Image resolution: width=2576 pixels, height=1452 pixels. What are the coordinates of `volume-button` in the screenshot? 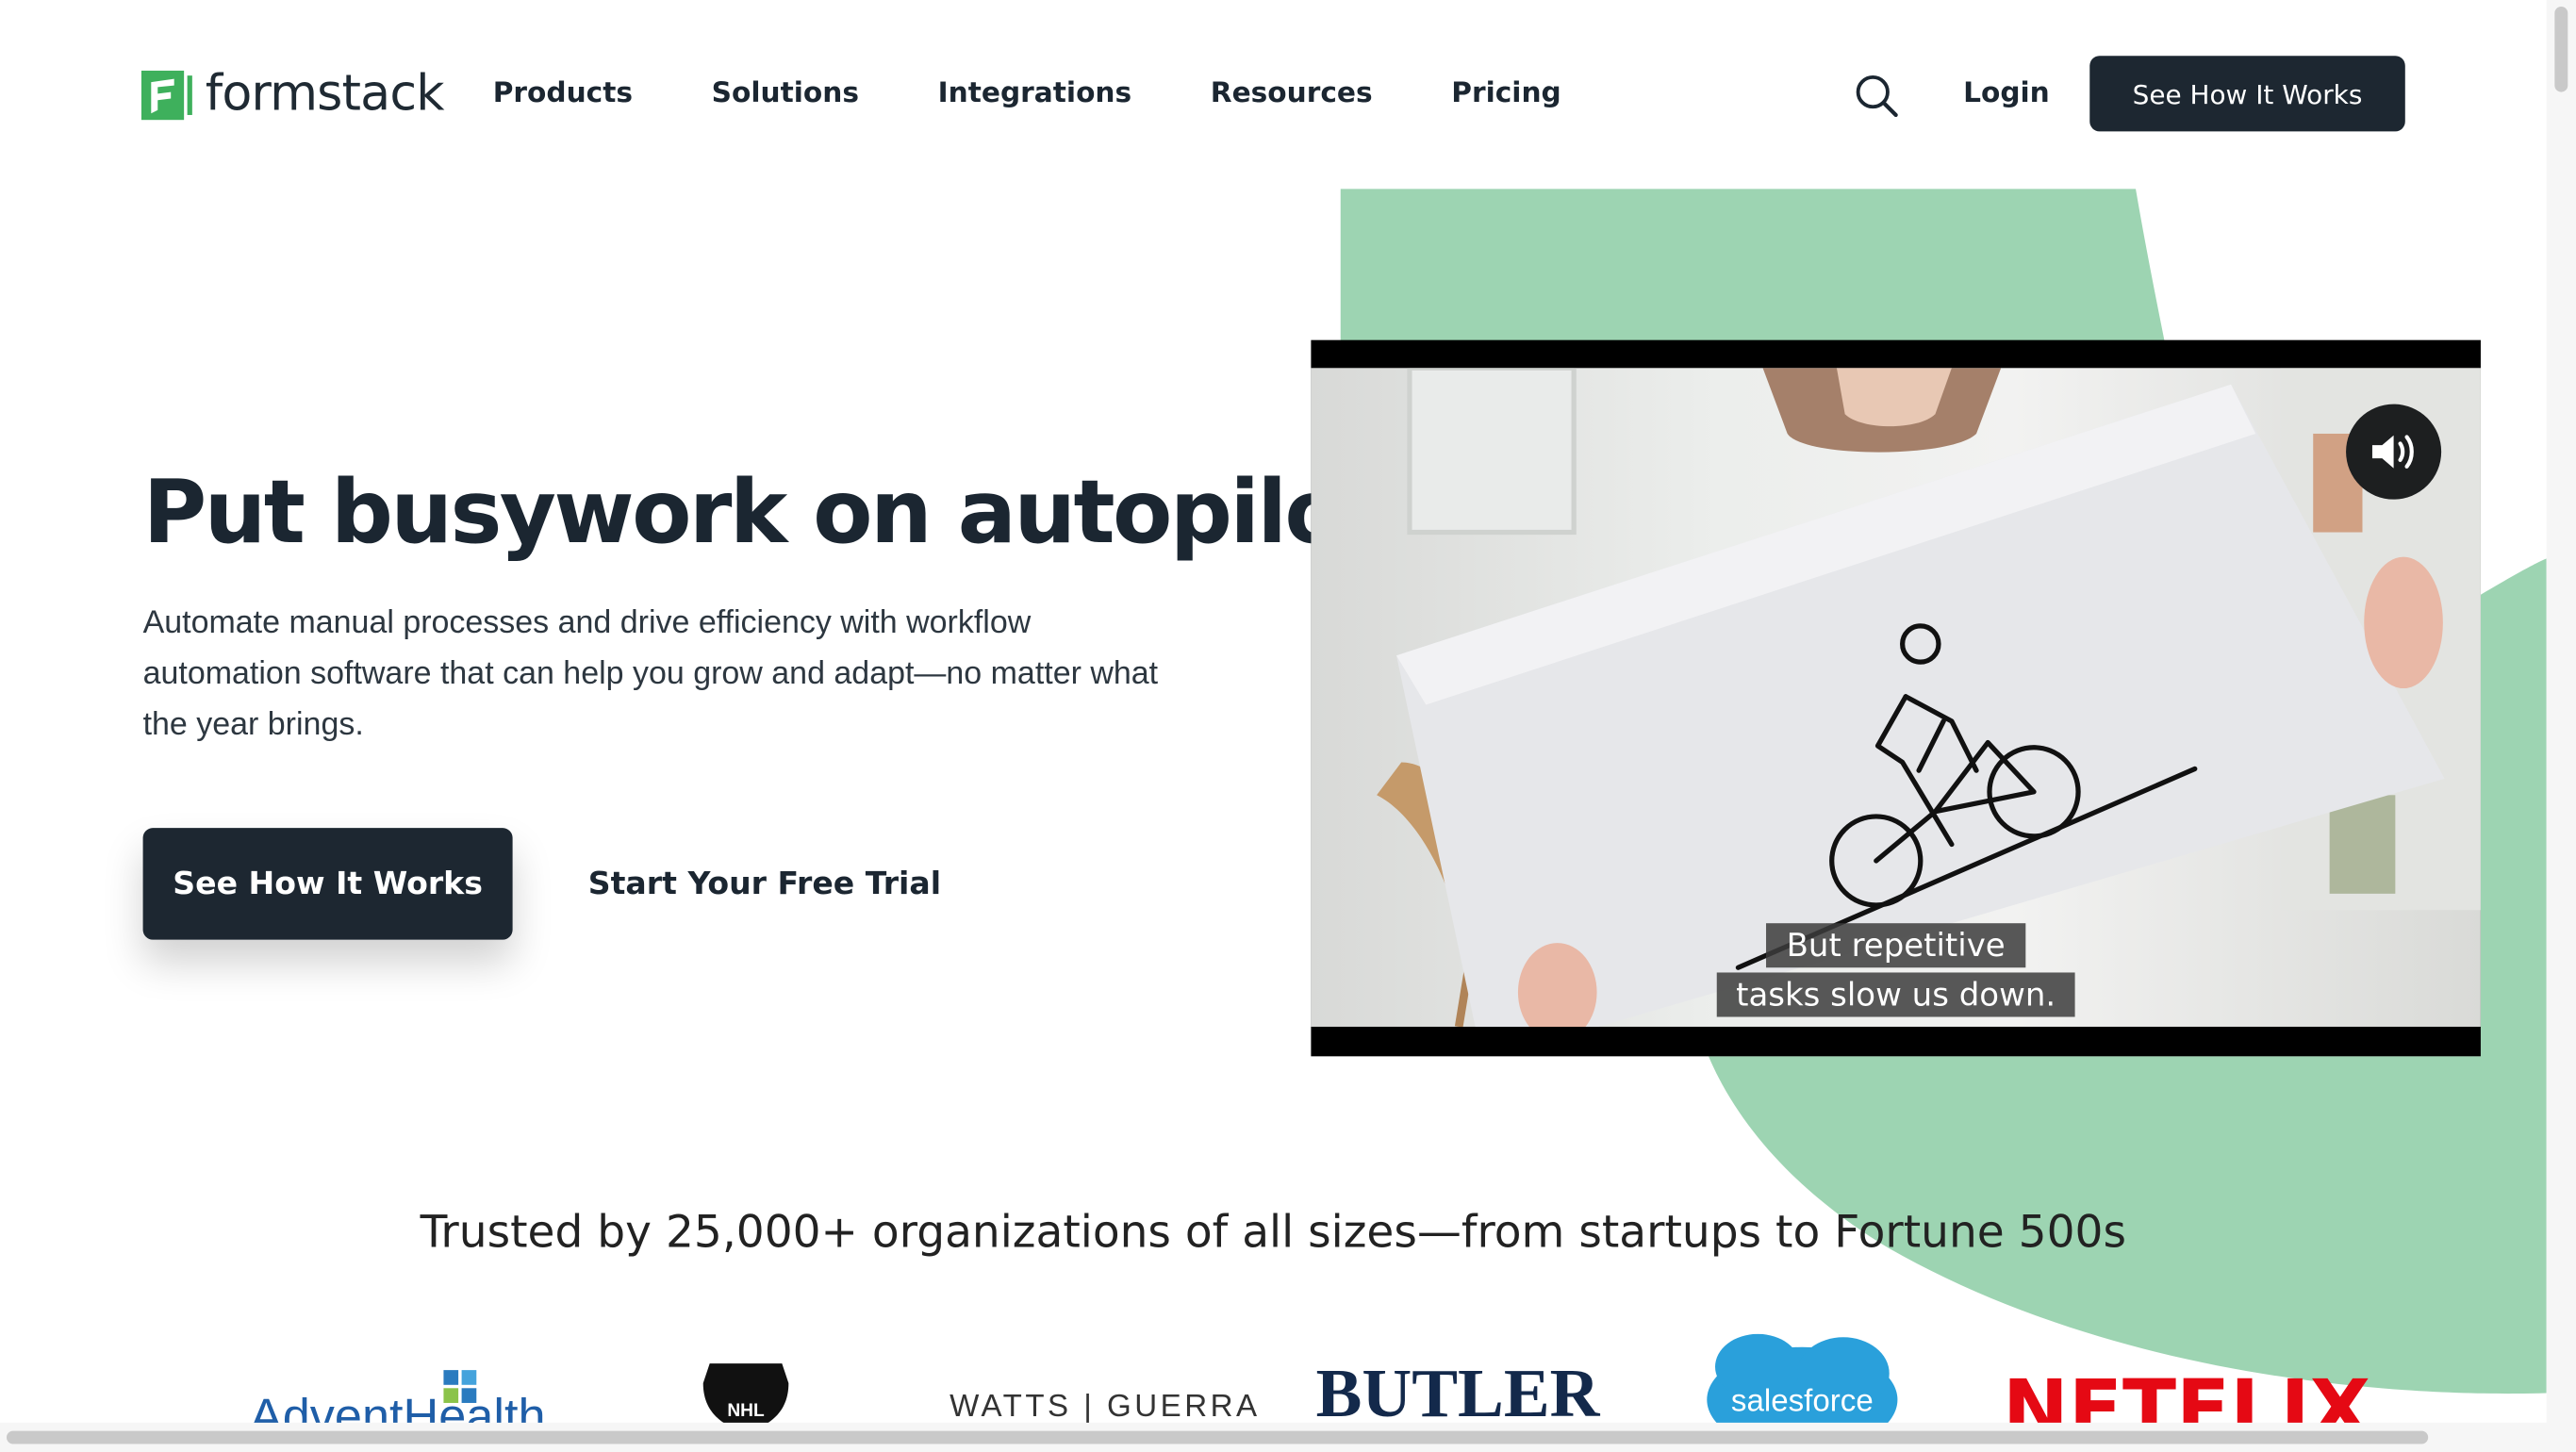 It's located at (2394, 452).